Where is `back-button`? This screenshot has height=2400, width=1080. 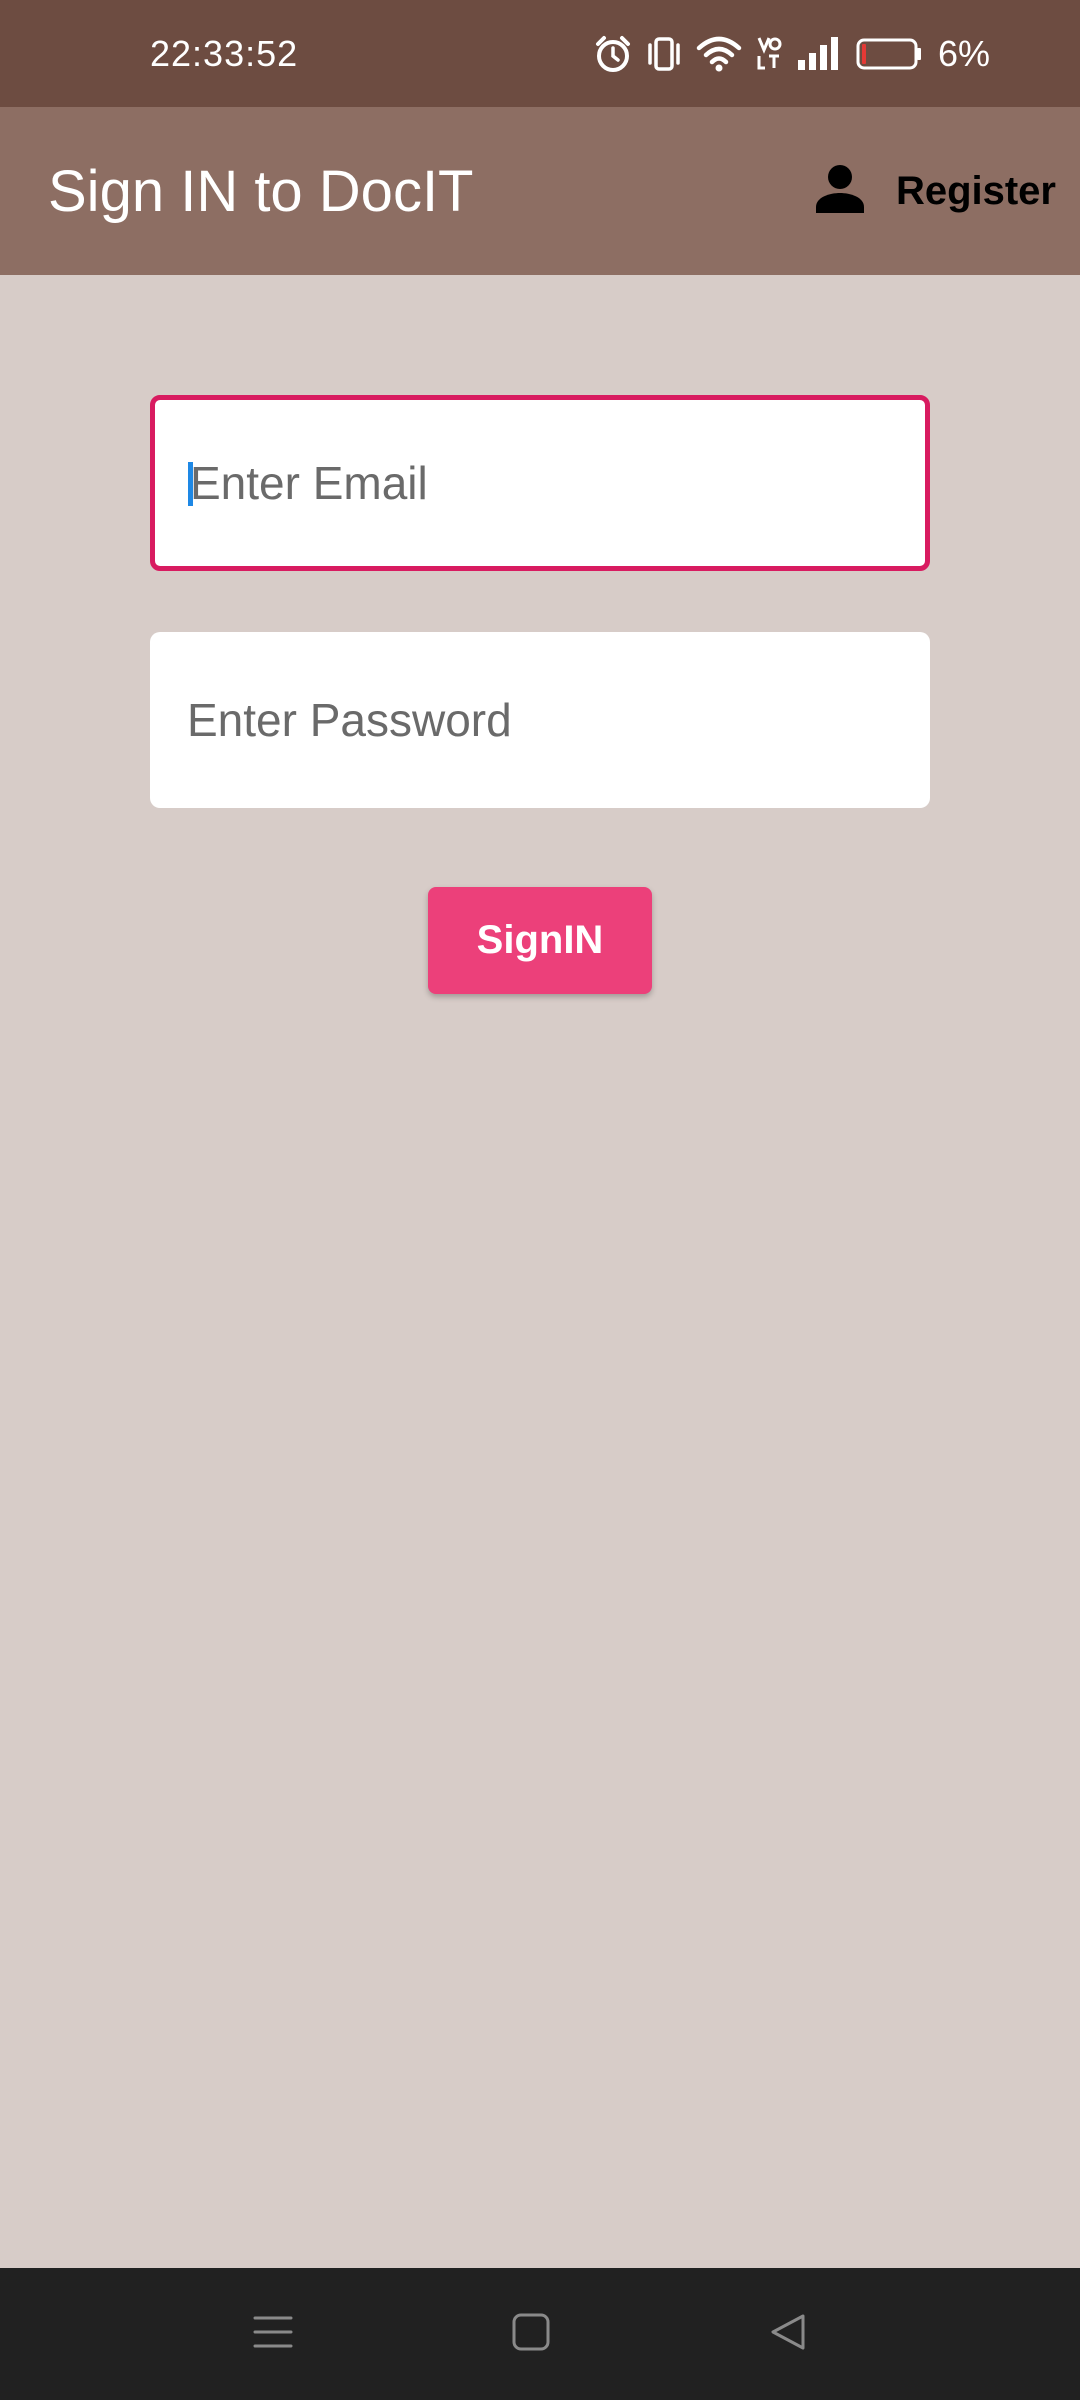 back-button is located at coordinates (789, 2334).